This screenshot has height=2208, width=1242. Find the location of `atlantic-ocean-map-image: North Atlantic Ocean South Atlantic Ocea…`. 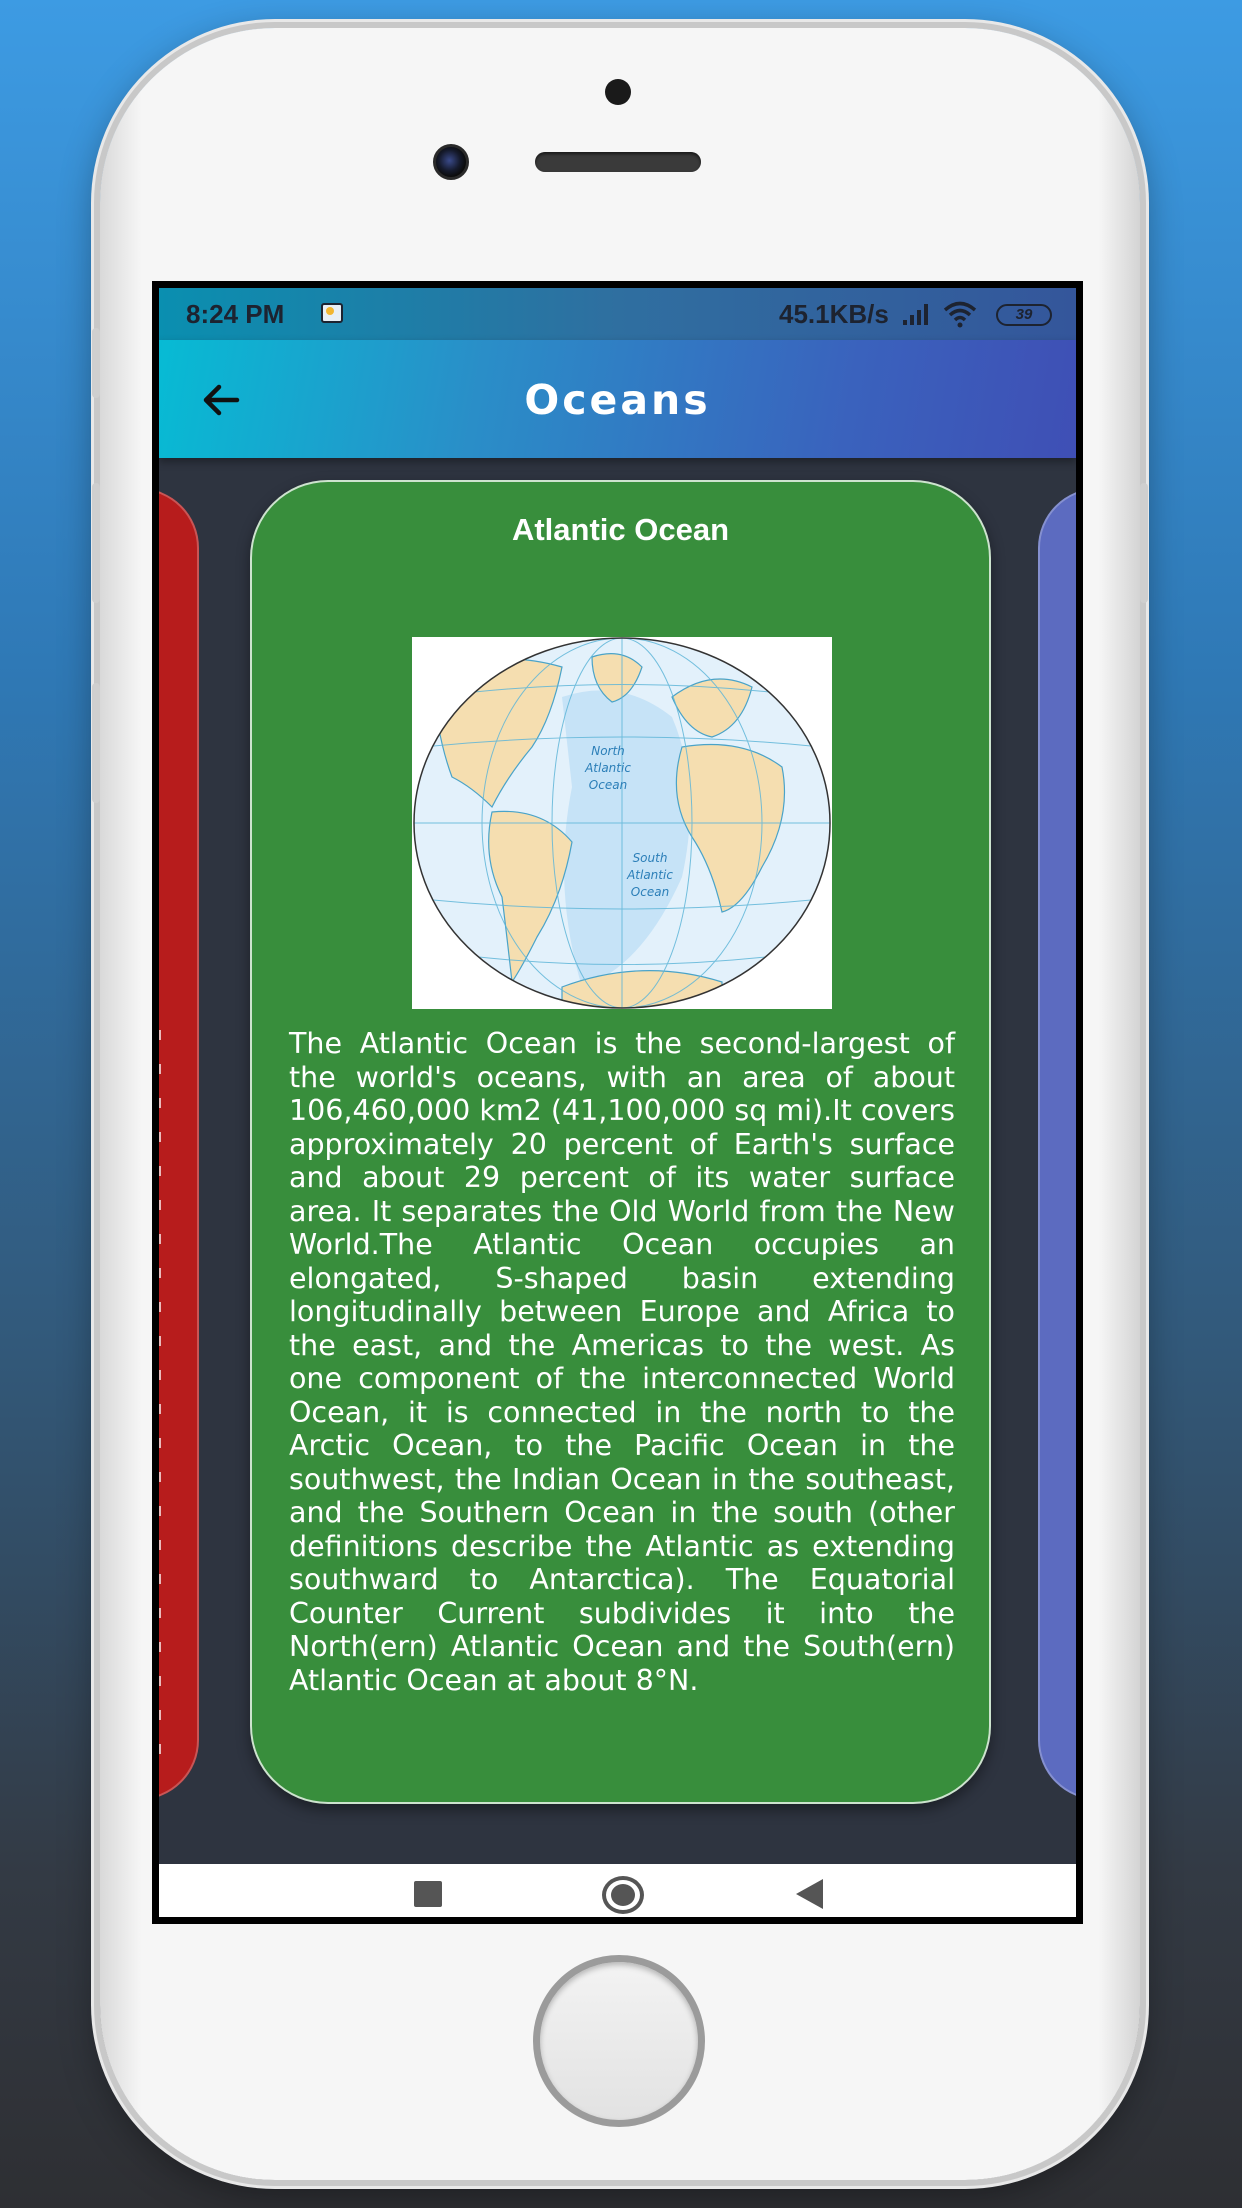

atlantic-ocean-map-image: North Atlantic Ocean South Atlantic Ocea… is located at coordinates (622, 823).